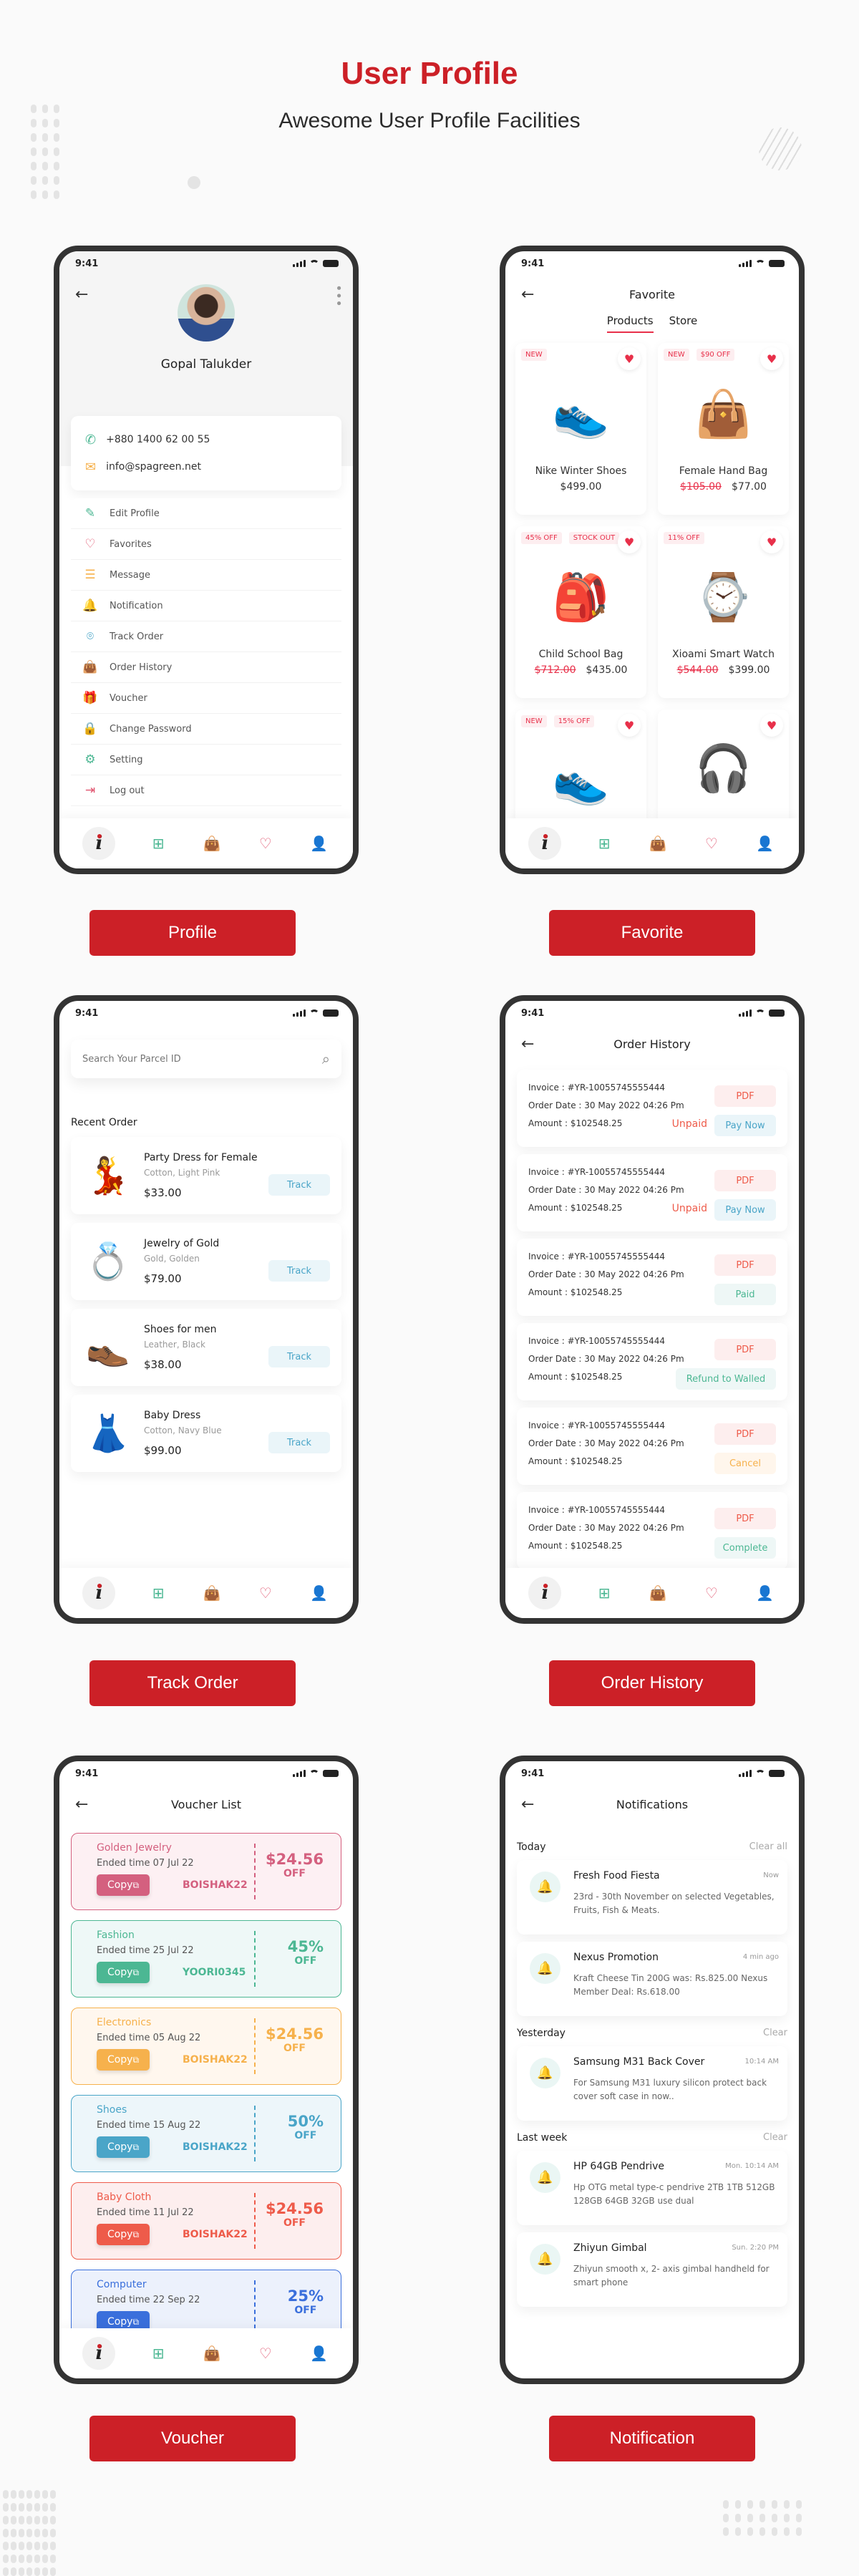  I want to click on status-action-button: Refund to Walled, so click(726, 1379).